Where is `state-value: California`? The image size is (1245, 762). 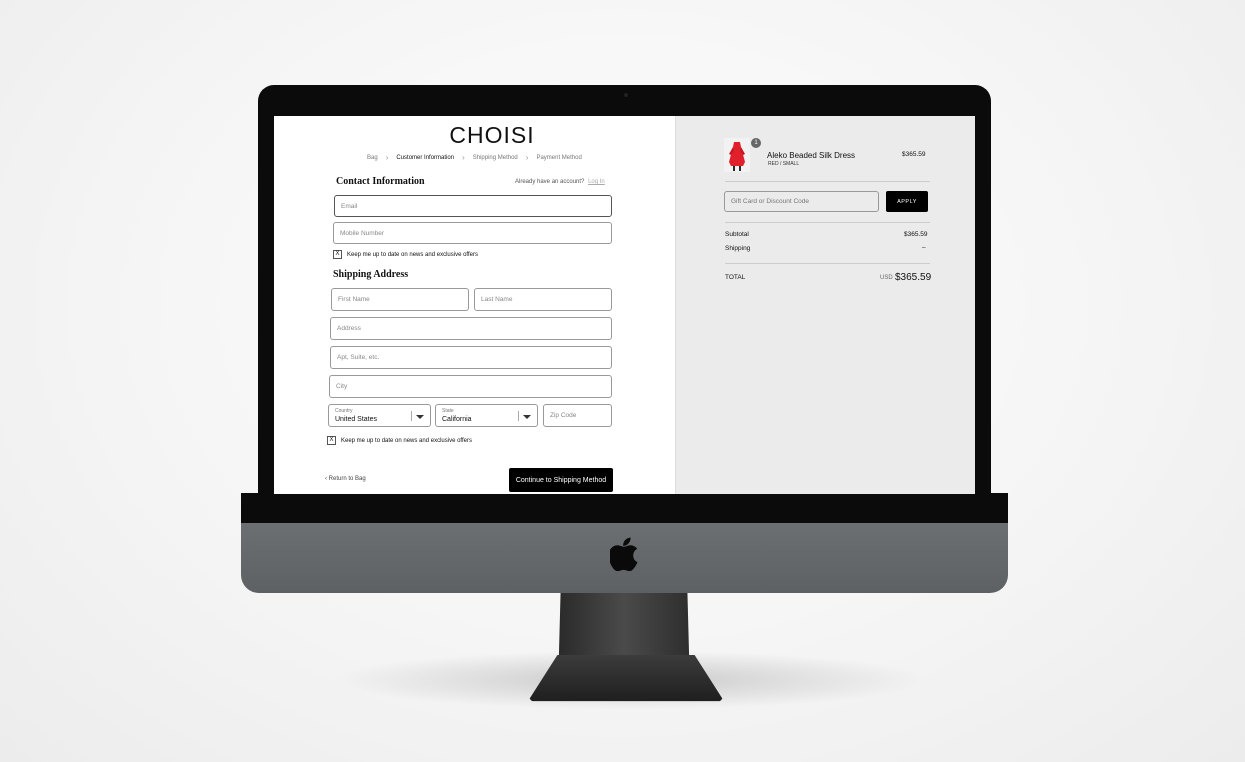
state-value: California is located at coordinates (457, 419).